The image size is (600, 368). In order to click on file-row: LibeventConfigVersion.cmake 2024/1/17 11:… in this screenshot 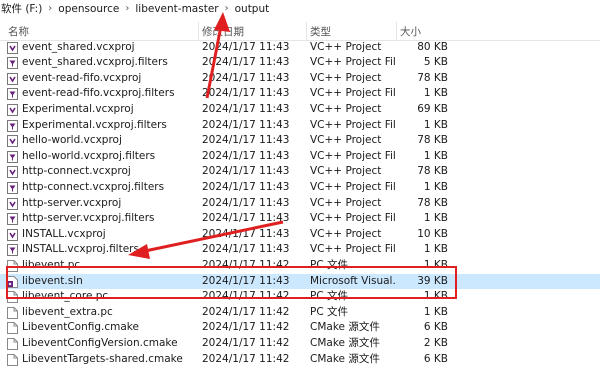, I will do `click(300, 344)`.